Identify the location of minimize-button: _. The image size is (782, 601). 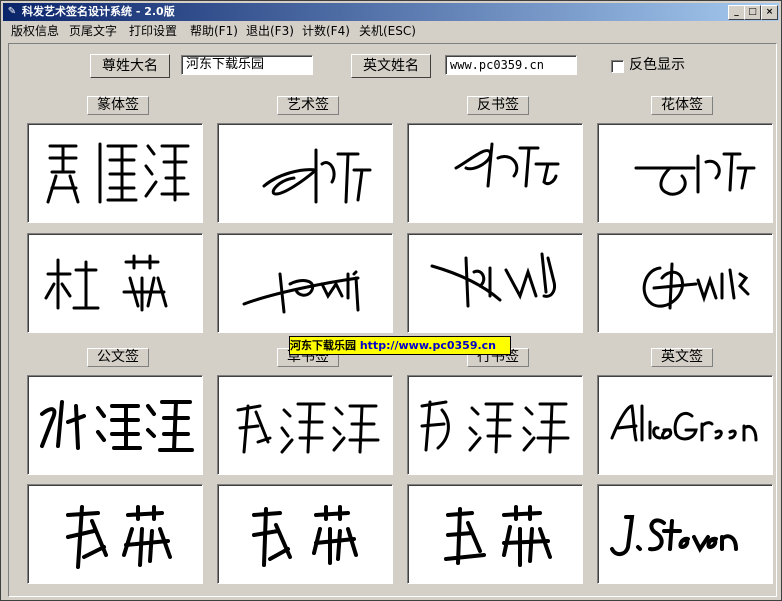
(736, 12).